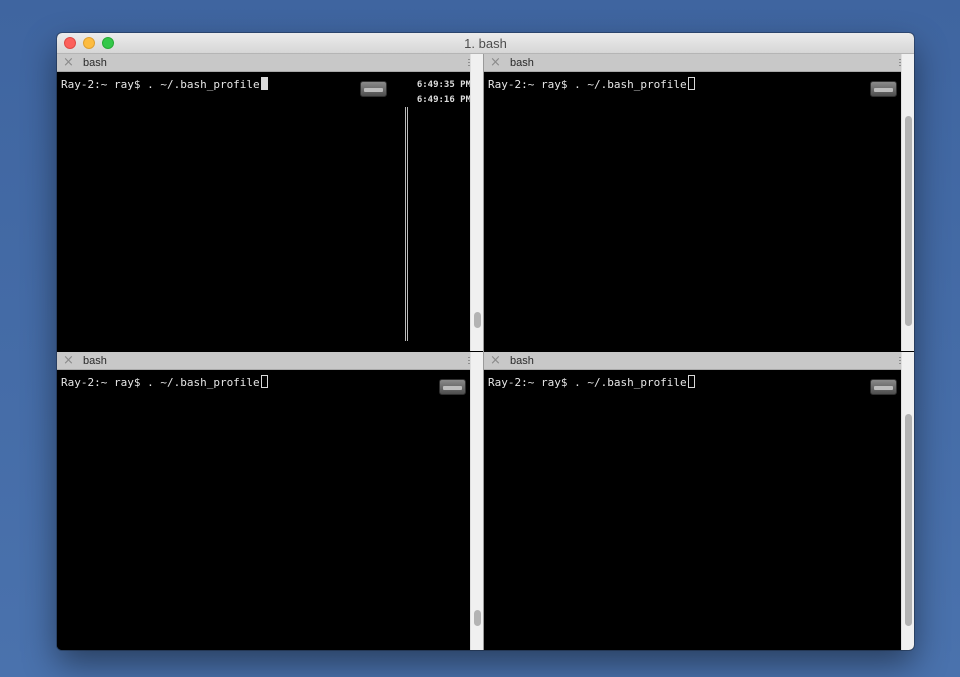 The width and height of the screenshot is (960, 677). I want to click on title-bar: 1. bash, so click(485, 43).